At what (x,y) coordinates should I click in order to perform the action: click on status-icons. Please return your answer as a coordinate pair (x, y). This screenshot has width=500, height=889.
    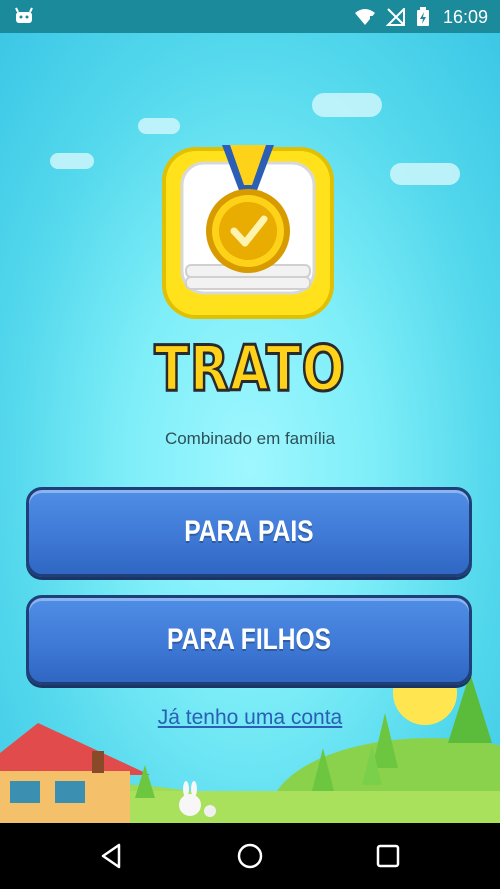
    Looking at the image, I should click on (392, 17).